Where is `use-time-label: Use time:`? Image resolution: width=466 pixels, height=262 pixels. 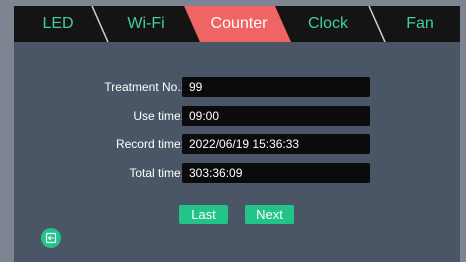
use-time-label: Use time: is located at coordinates (158, 116).